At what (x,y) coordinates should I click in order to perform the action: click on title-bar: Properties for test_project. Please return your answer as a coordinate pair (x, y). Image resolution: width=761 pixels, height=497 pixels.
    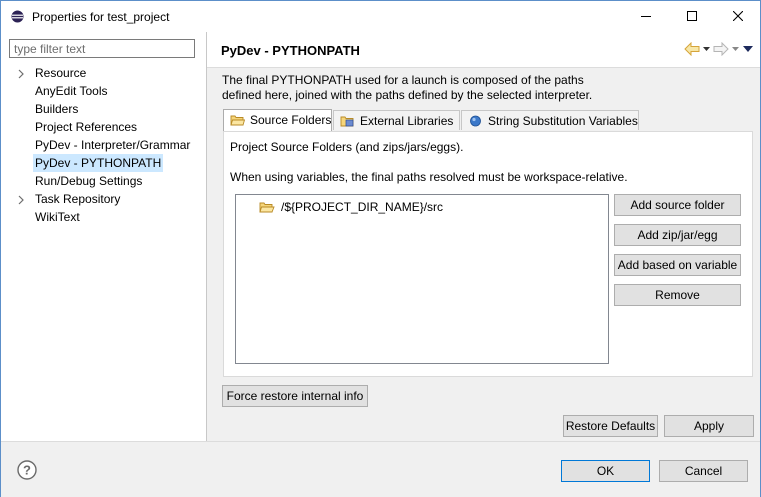
    Looking at the image, I should click on (380, 16).